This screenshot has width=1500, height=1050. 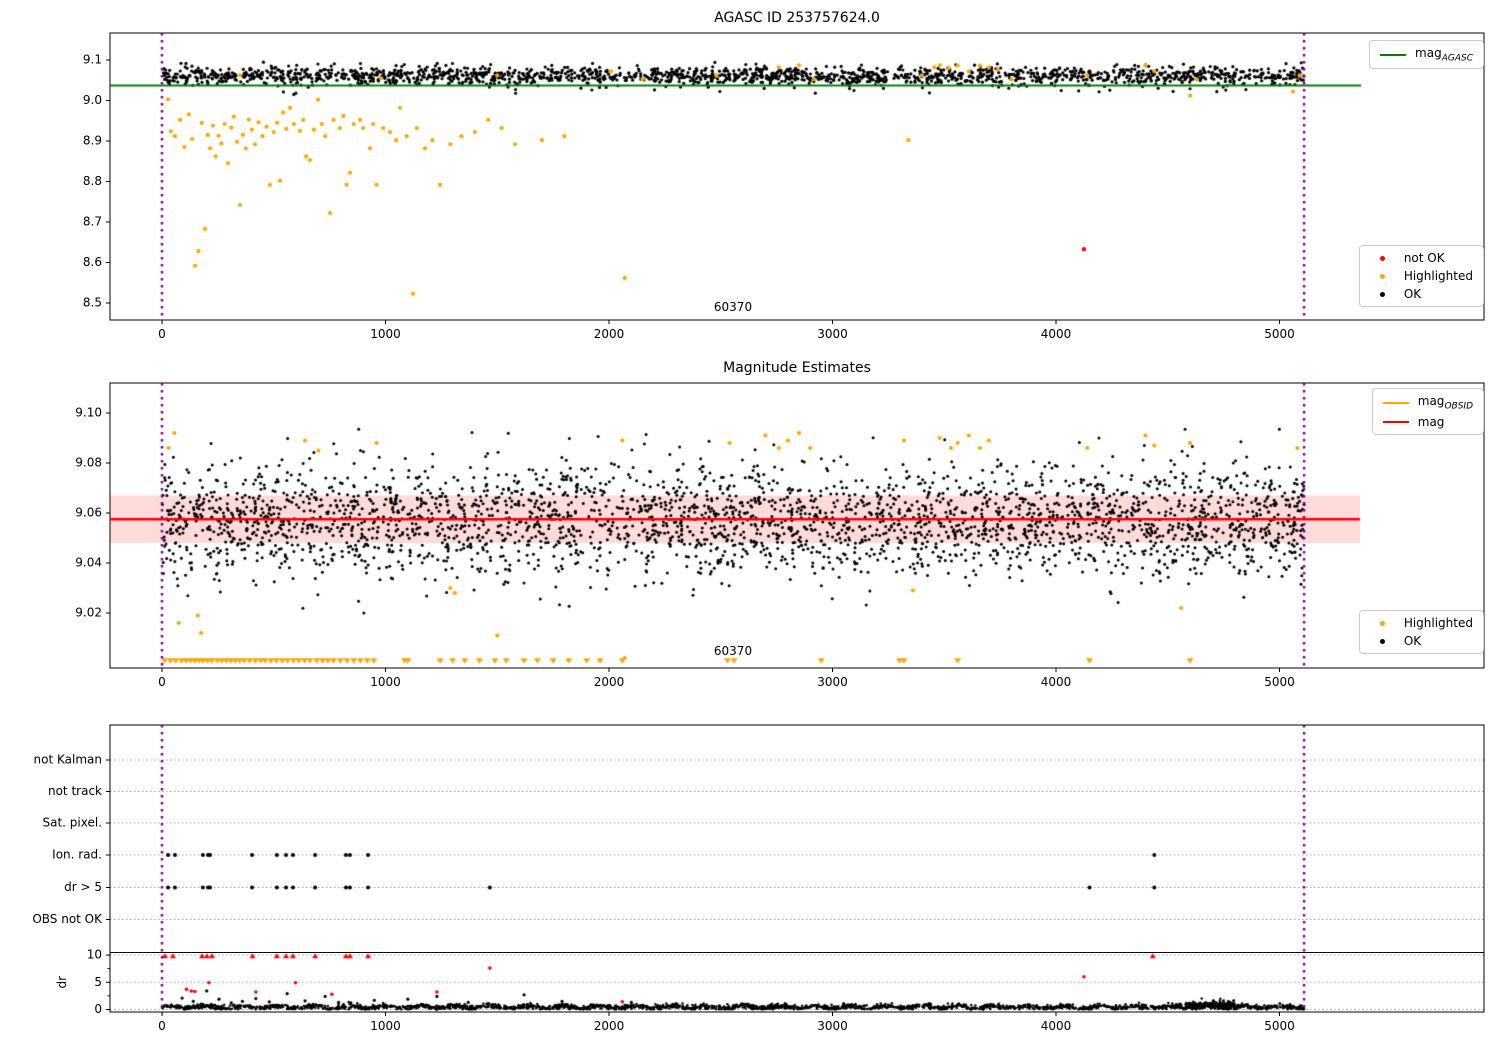 I want to click on legend-p1-mag-line: magAGASC, so click(x=1426, y=55).